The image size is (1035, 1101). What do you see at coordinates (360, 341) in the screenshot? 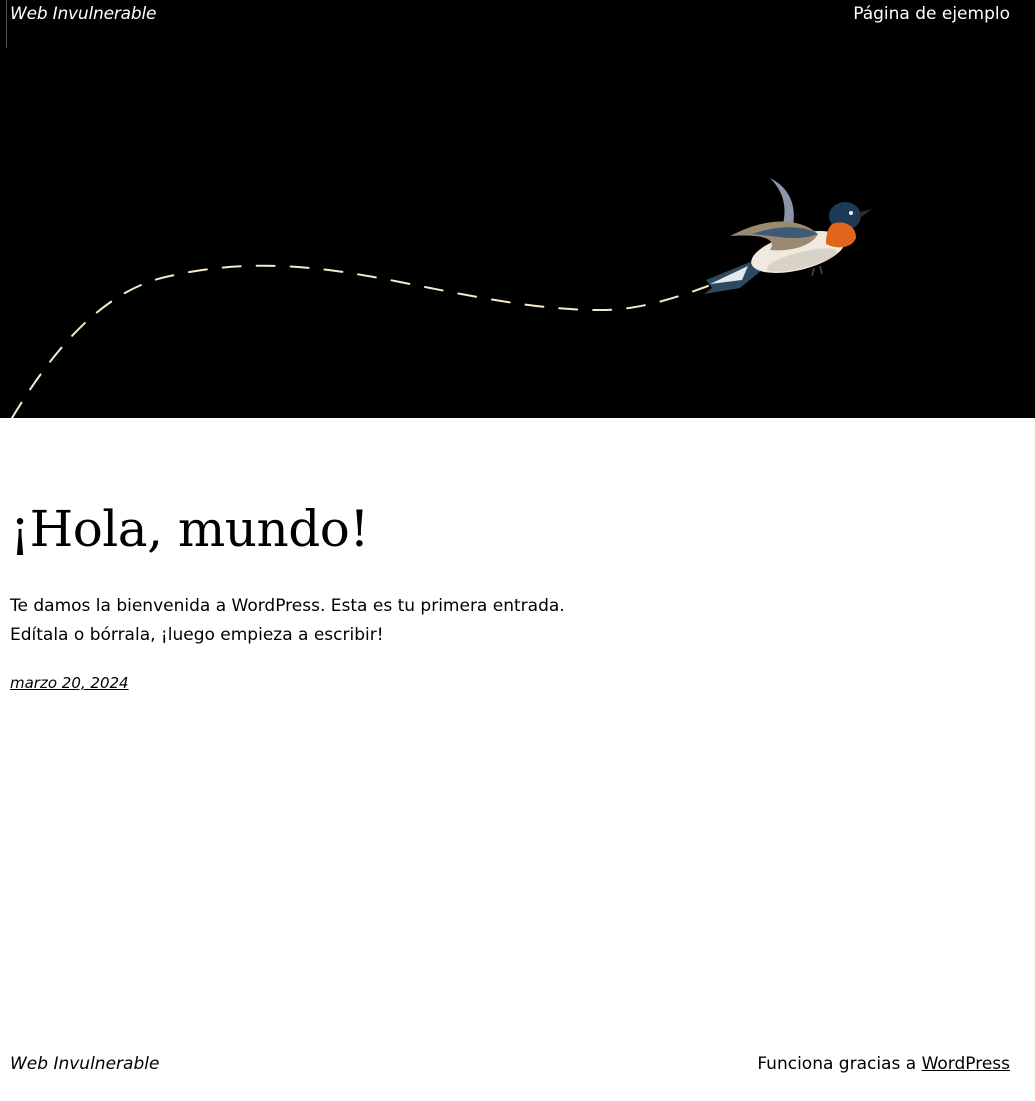
I see `dashed-flight-path` at bounding box center [360, 341].